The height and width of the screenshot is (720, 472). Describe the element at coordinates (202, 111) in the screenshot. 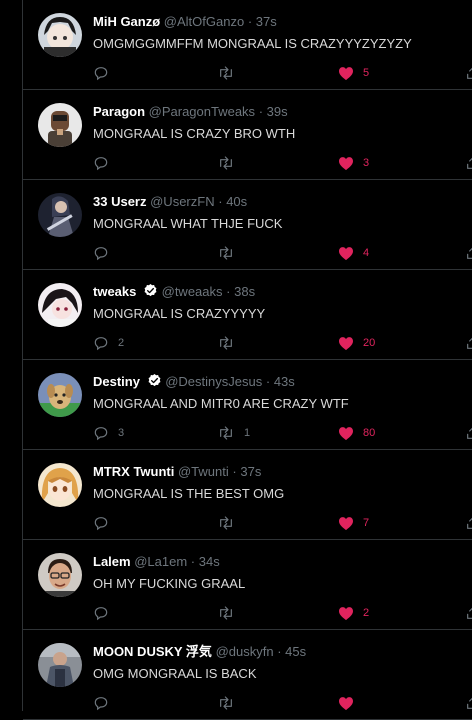

I see `user-handle: @ParagonTweaks` at that location.